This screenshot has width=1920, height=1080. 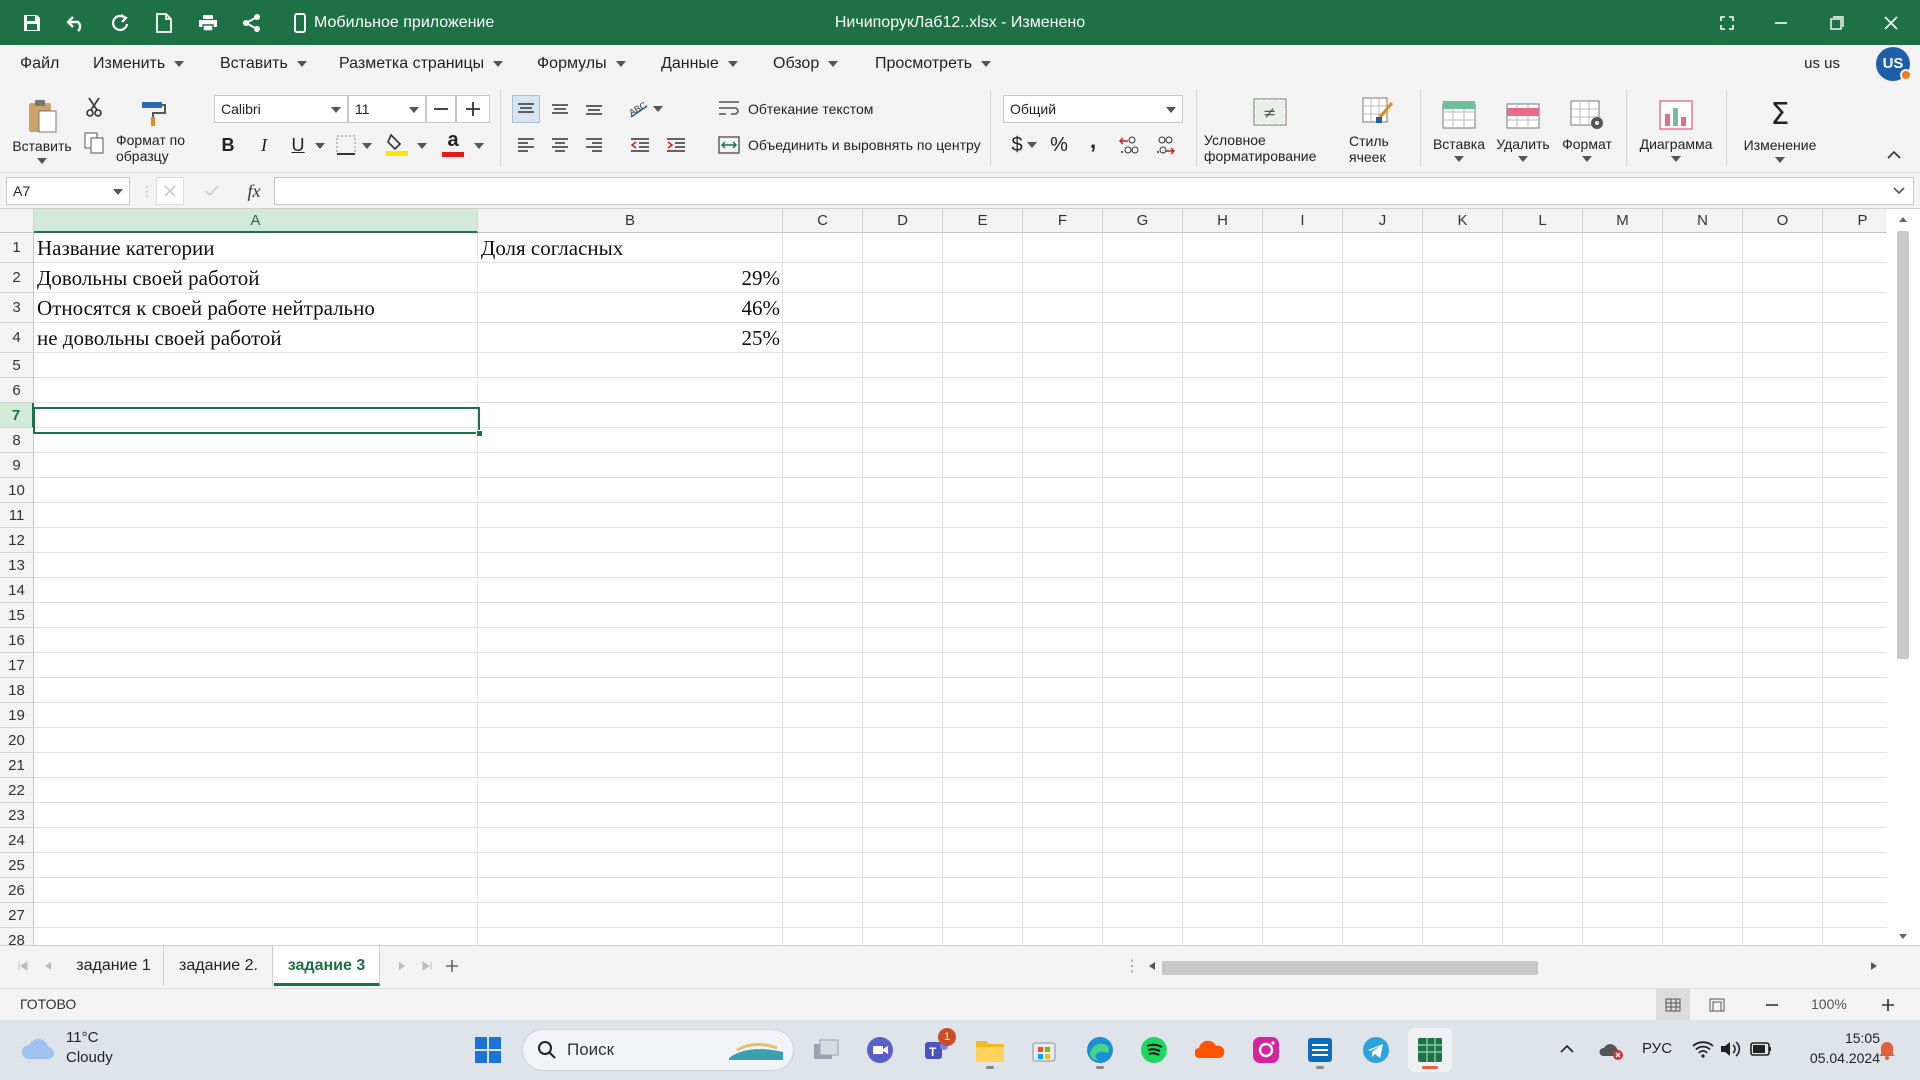 What do you see at coordinates (39, 64) in the screenshot?
I see `menu-file: Файл` at bounding box center [39, 64].